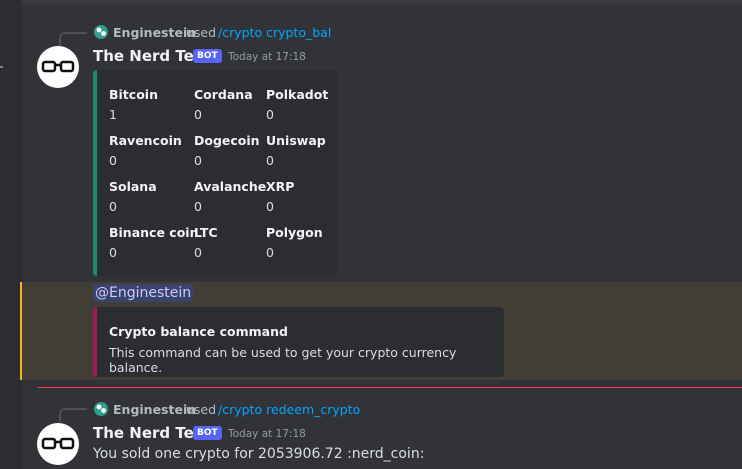  Describe the element at coordinates (289, 409) in the screenshot. I see `slash-command-link: /crypto redeem_crypto` at that location.